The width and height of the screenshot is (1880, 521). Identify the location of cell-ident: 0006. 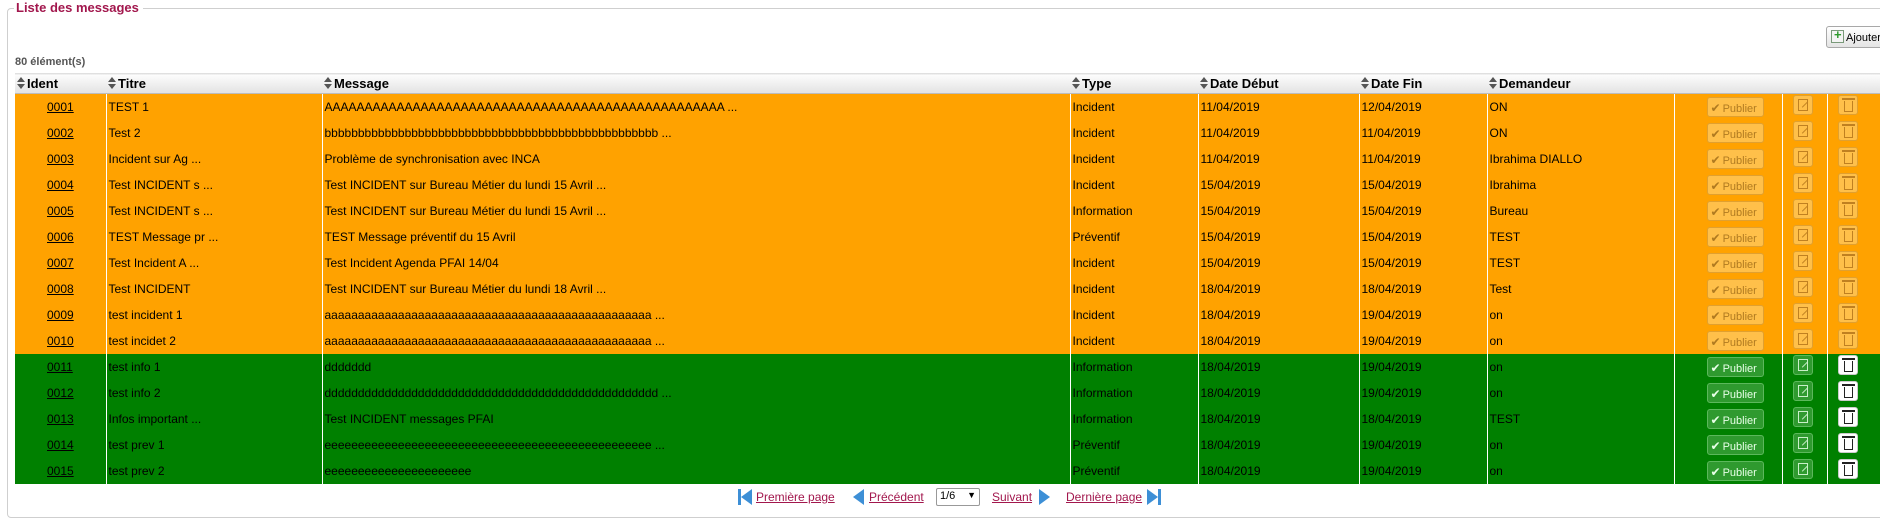
(60, 236).